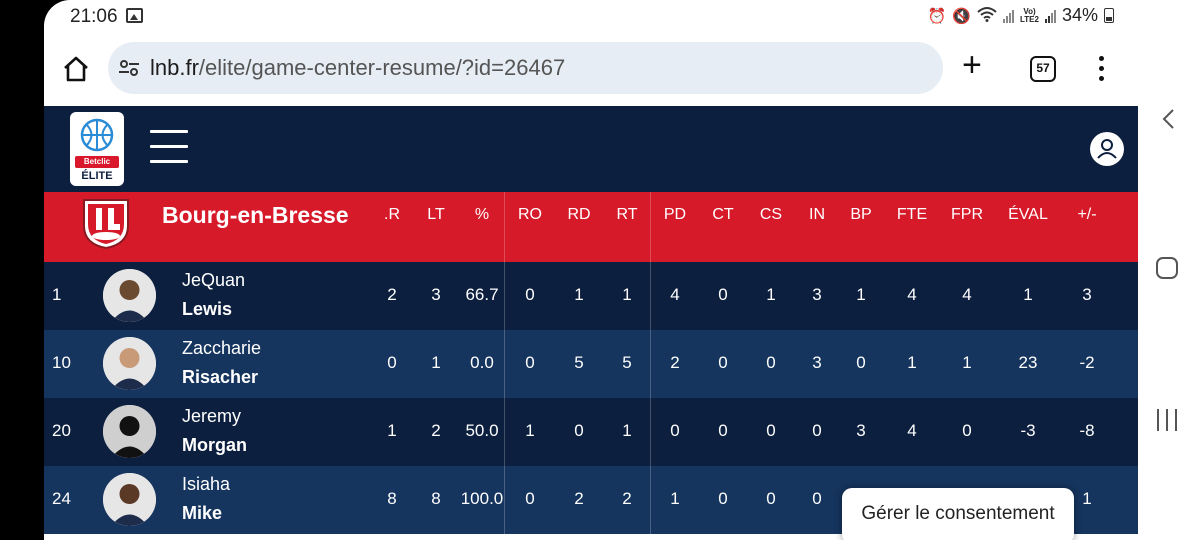 This screenshot has height=540, width=1200. I want to click on menu-hamburger-icon, so click(169, 147).